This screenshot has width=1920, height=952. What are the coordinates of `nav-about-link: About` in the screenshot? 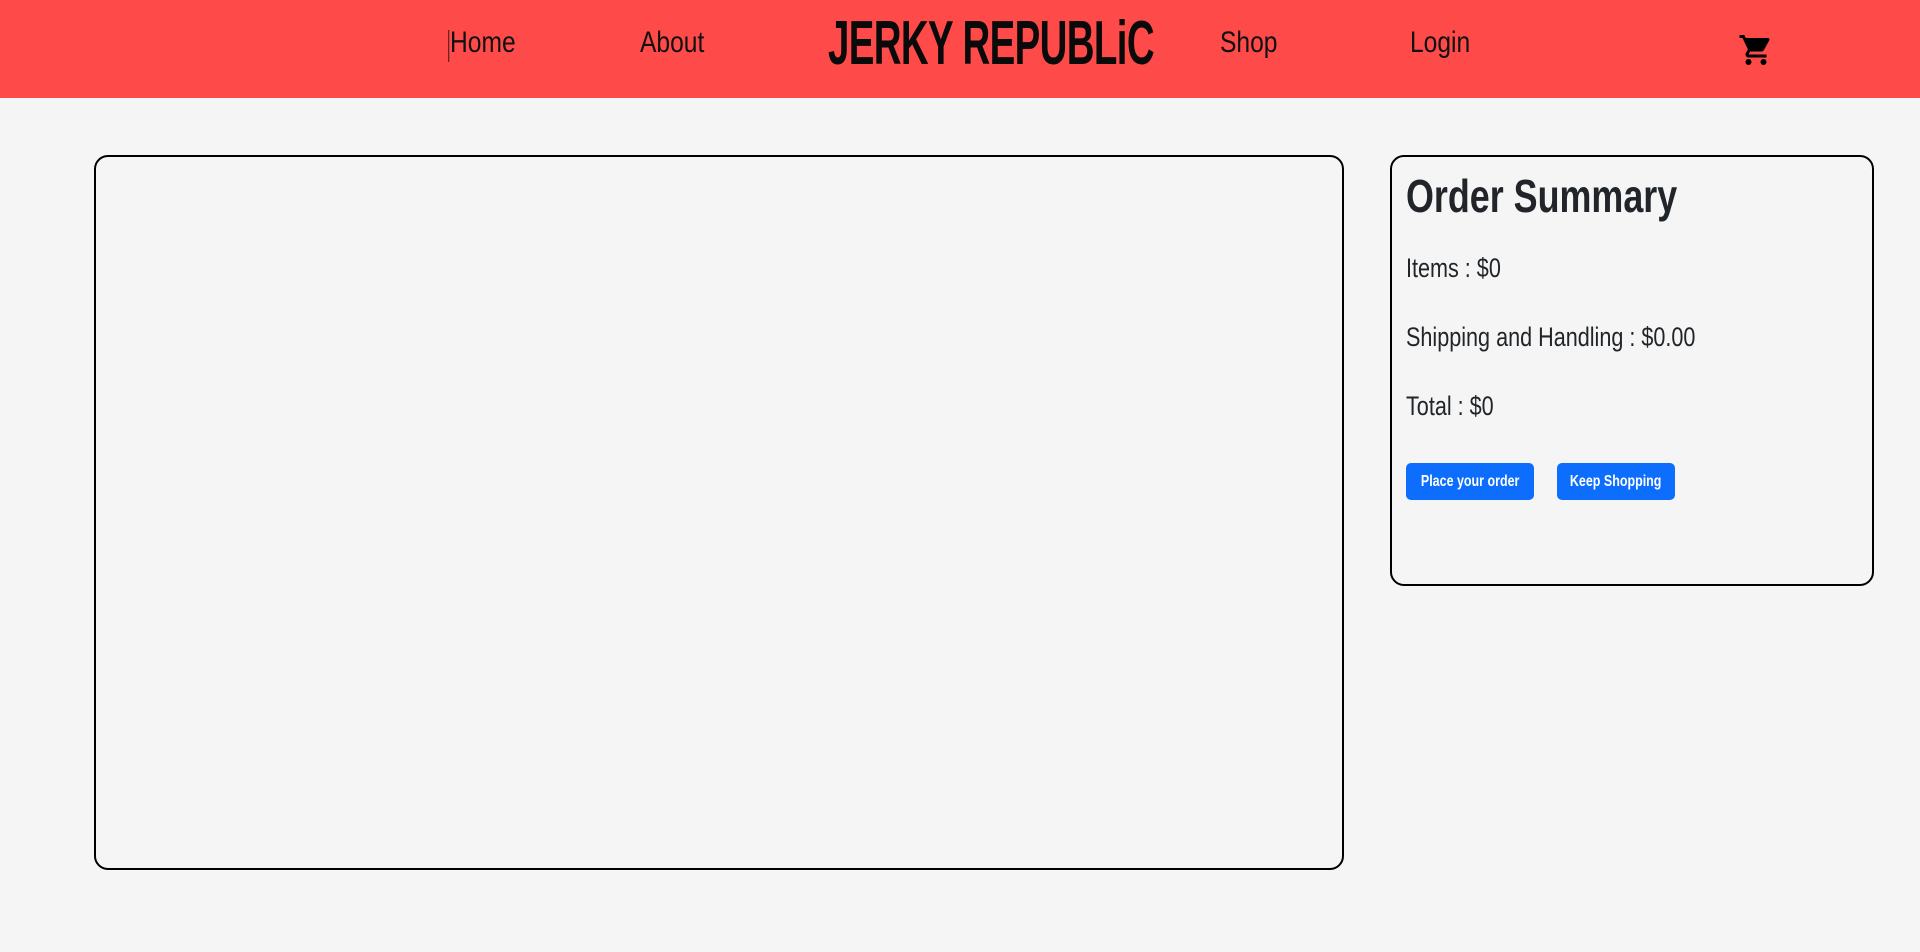 It's located at (672, 43).